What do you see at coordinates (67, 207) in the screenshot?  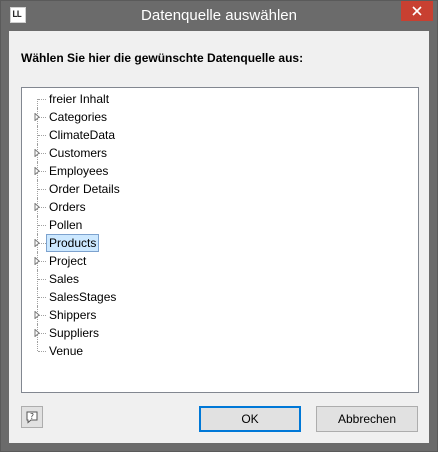 I see `tree-item-label: Orders` at bounding box center [67, 207].